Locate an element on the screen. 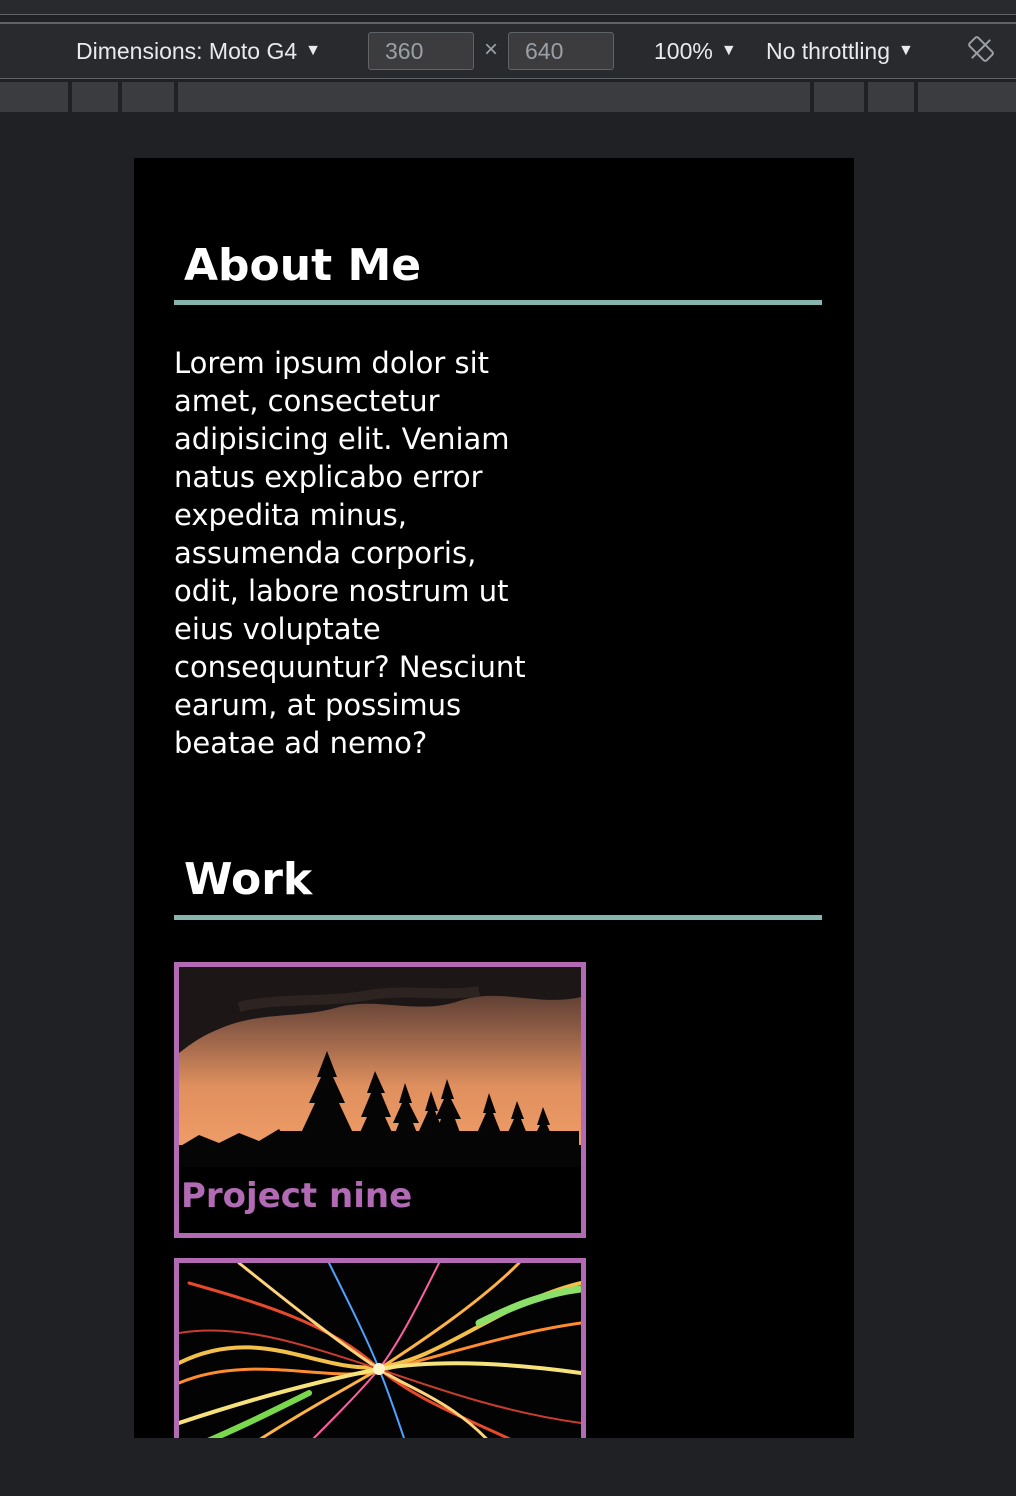 The image size is (1016, 1496). throttling-label: No throttling is located at coordinates (828, 50).